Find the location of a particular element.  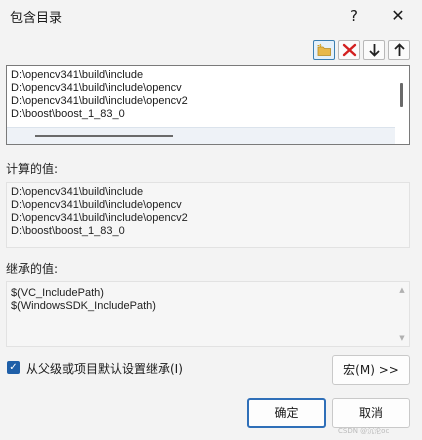

delete-x-icon is located at coordinates (349, 50).